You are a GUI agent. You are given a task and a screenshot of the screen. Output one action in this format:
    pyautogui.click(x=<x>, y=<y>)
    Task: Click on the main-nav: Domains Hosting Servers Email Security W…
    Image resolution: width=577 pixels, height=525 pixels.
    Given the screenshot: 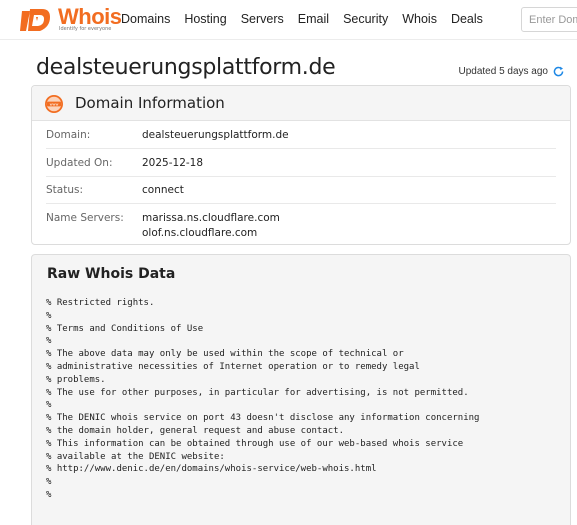 What is the action you would take?
    pyautogui.click(x=309, y=19)
    